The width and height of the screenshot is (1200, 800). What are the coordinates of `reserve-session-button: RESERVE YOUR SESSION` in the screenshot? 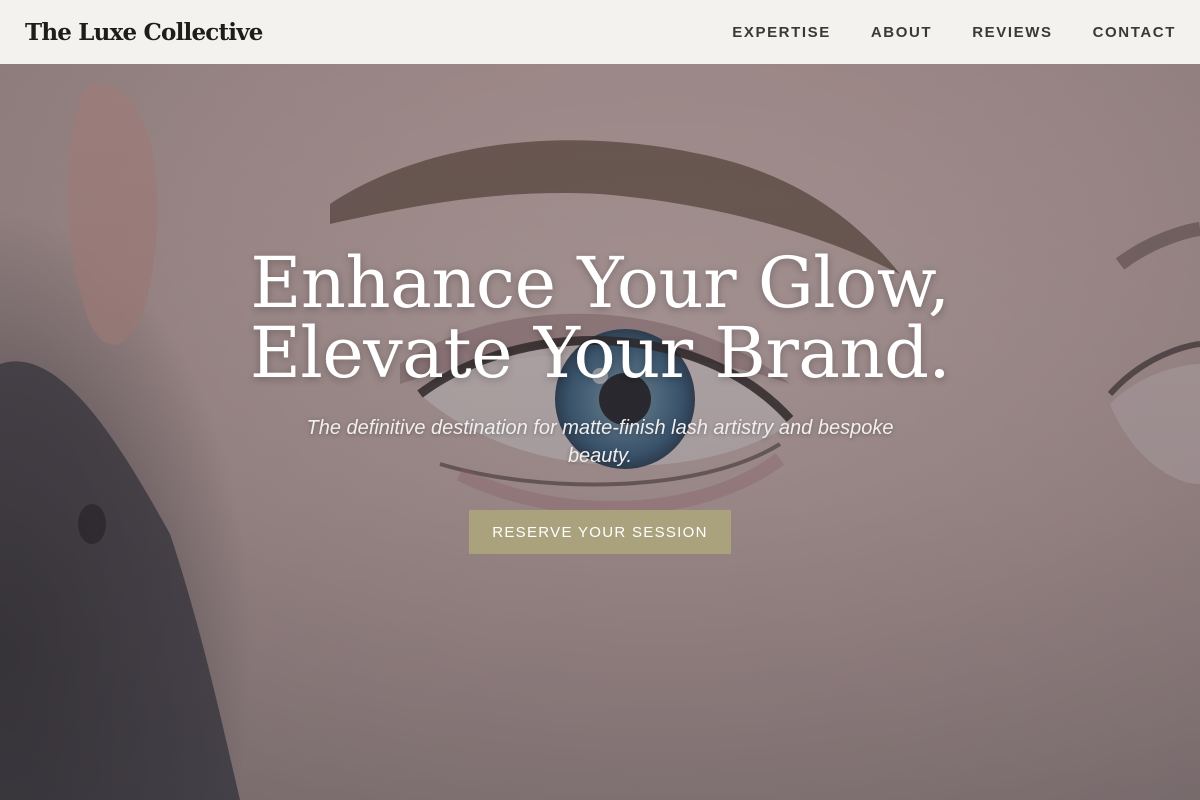 It's located at (600, 532).